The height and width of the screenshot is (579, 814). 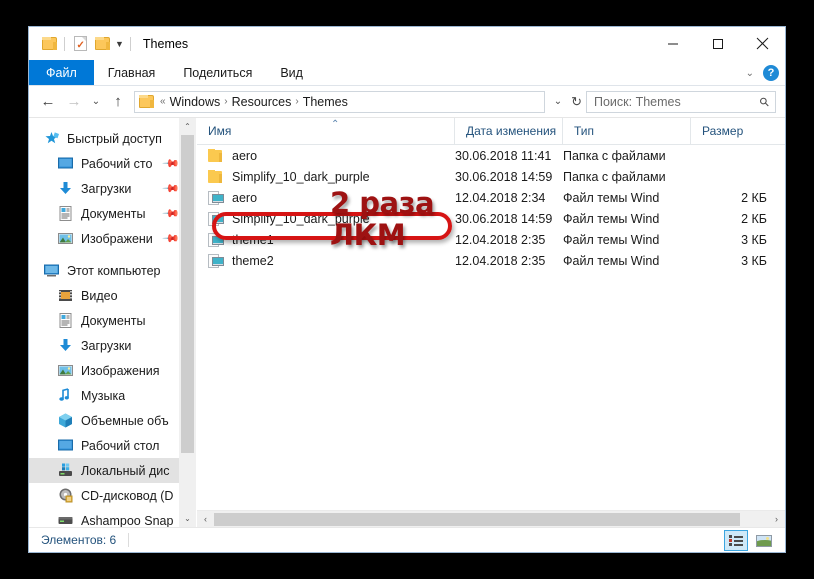 I want to click on sidebar-label: Загрузки, so click(x=106, y=345).